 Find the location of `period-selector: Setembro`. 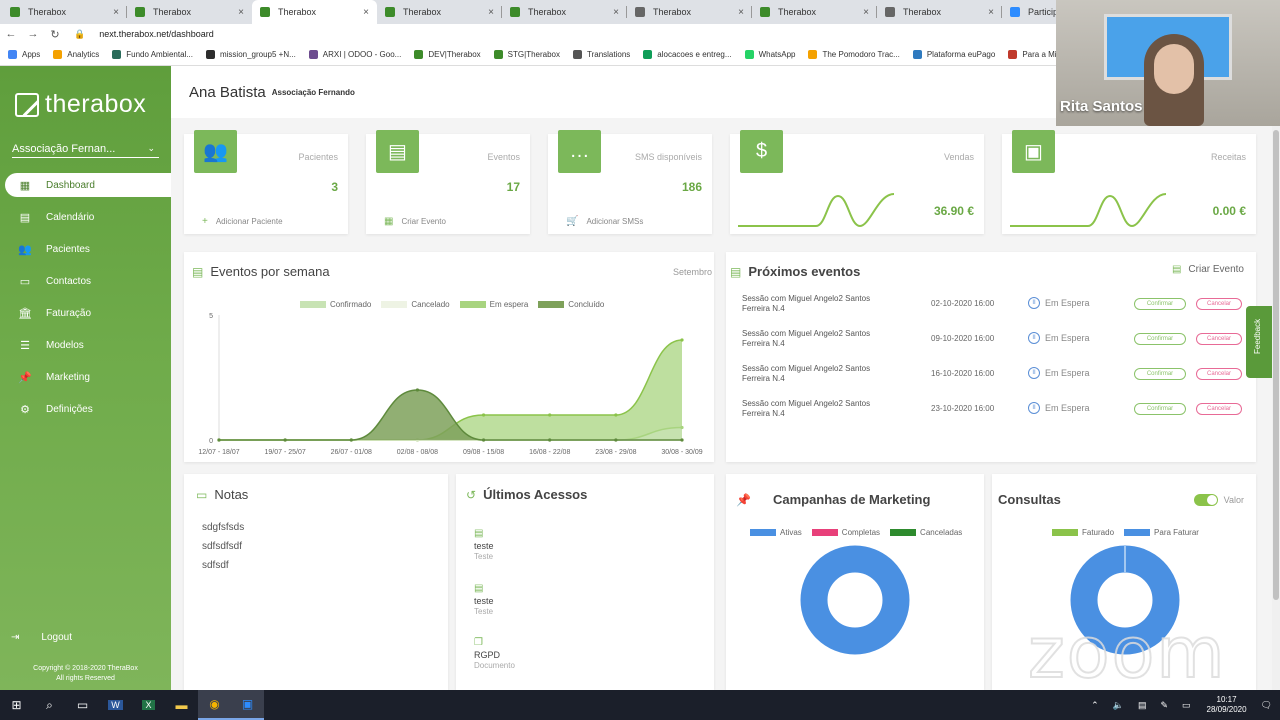

period-selector: Setembro is located at coordinates (692, 272).